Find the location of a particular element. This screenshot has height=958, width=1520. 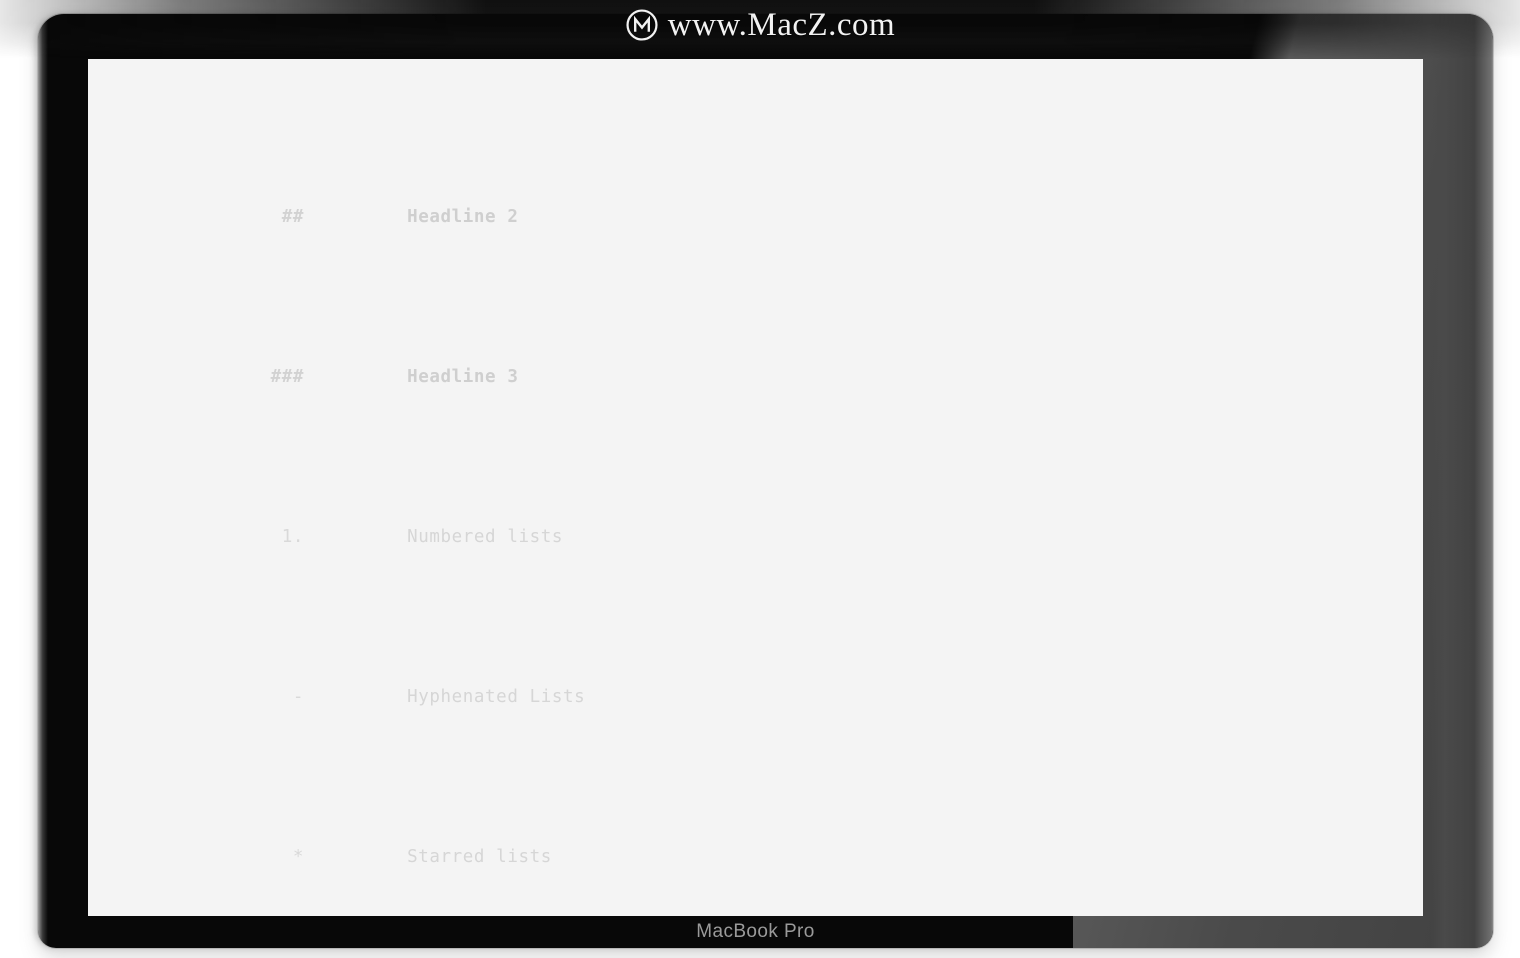

markdown-marker-h2: ## is located at coordinates (292, 217).